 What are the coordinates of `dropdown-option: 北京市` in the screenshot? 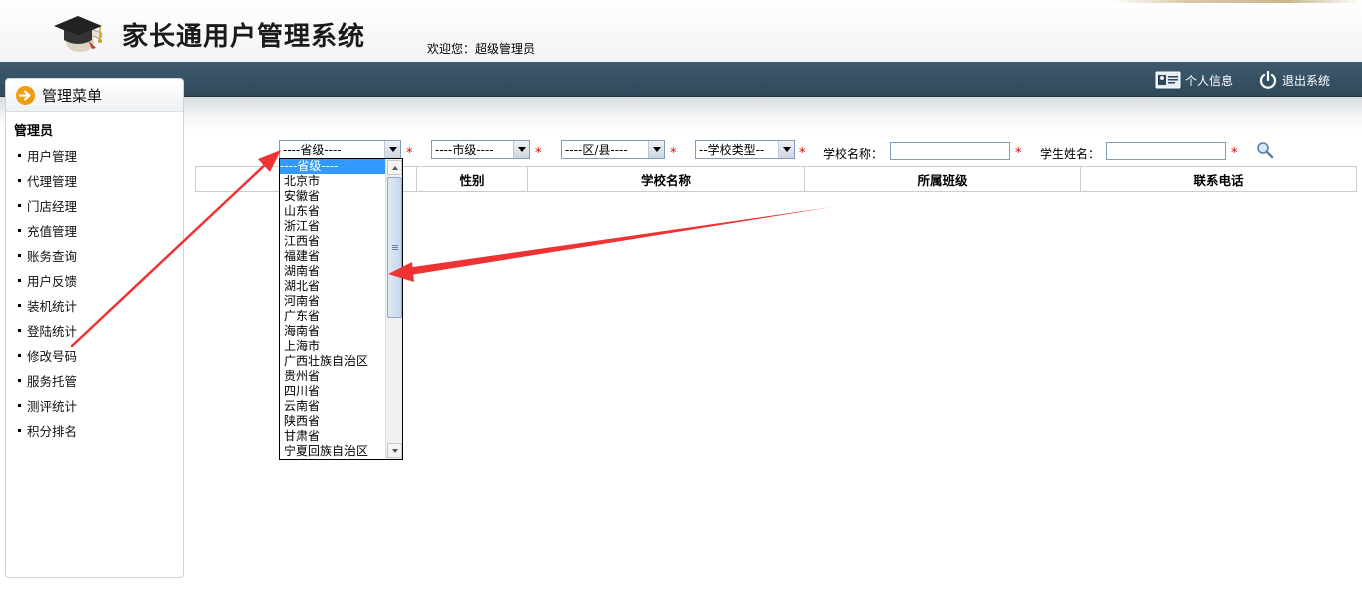 It's located at (333, 181).